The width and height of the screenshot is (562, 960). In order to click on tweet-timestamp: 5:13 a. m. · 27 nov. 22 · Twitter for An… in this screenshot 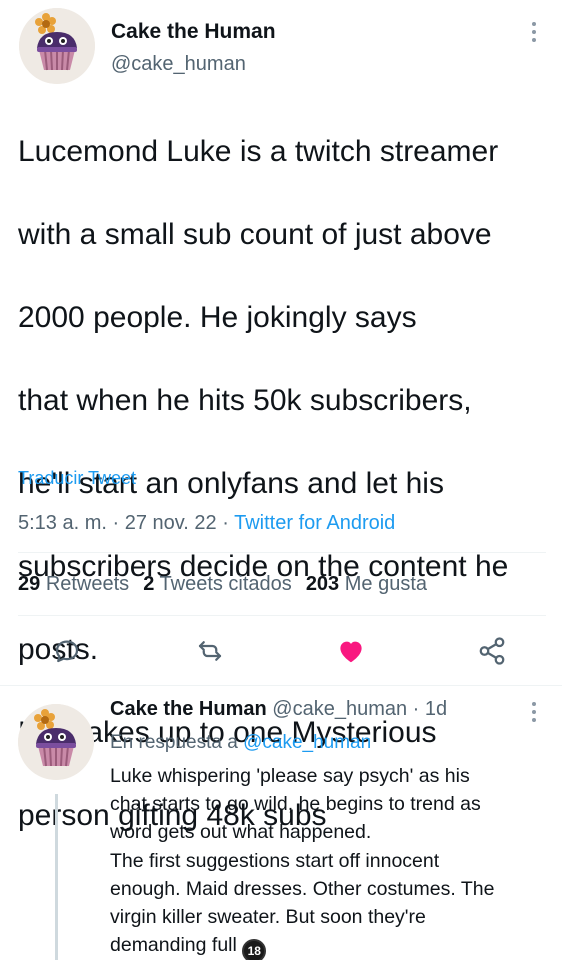, I will do `click(206, 523)`.